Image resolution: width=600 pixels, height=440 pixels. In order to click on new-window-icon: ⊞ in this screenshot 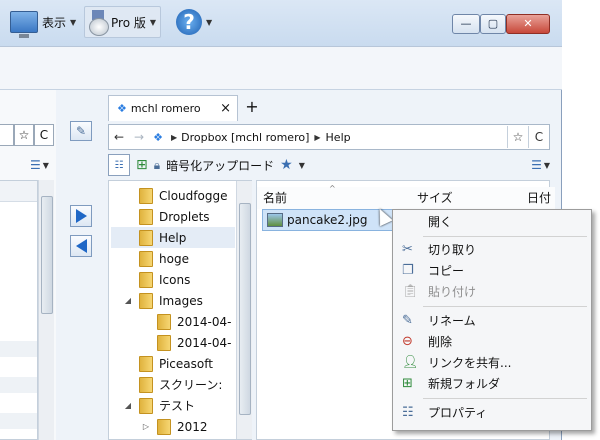, I will do `click(142, 165)`.